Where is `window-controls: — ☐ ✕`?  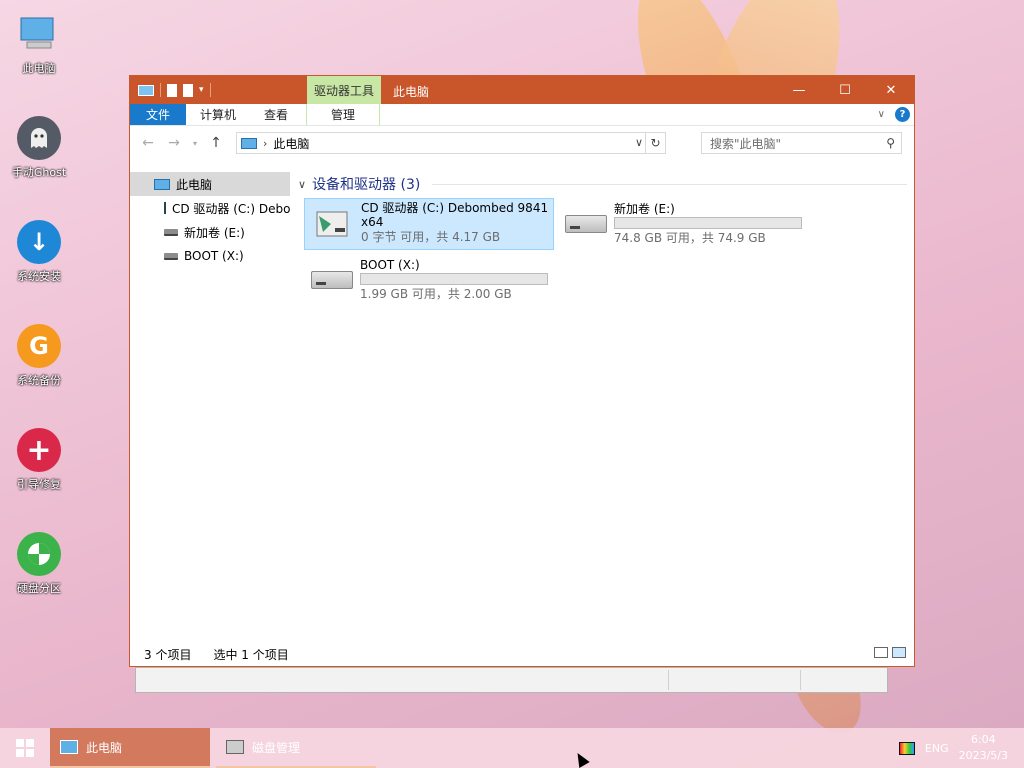 window-controls: — ☐ ✕ is located at coordinates (845, 90).